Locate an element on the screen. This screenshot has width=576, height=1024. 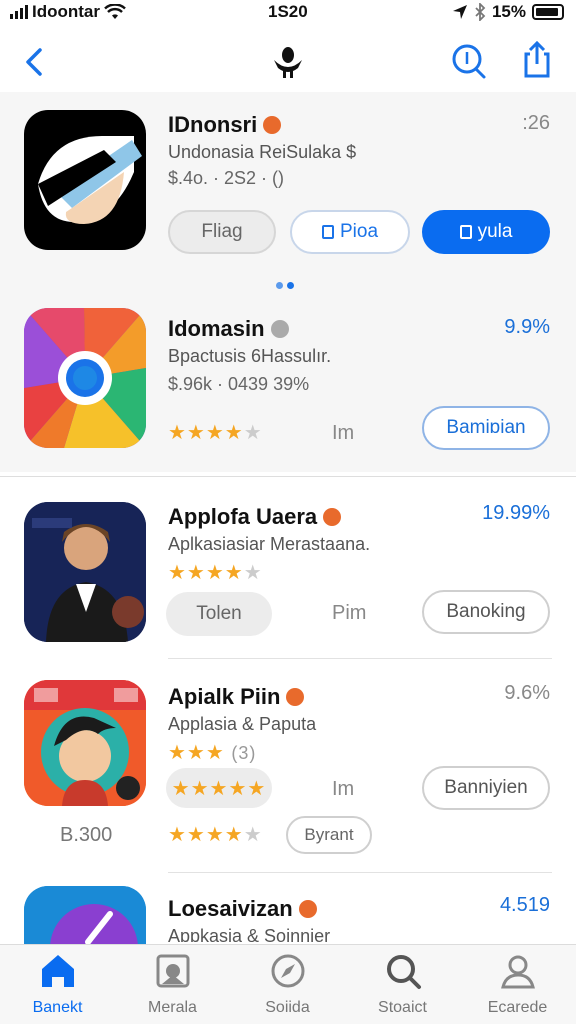
person-icon is located at coordinates (517, 972).